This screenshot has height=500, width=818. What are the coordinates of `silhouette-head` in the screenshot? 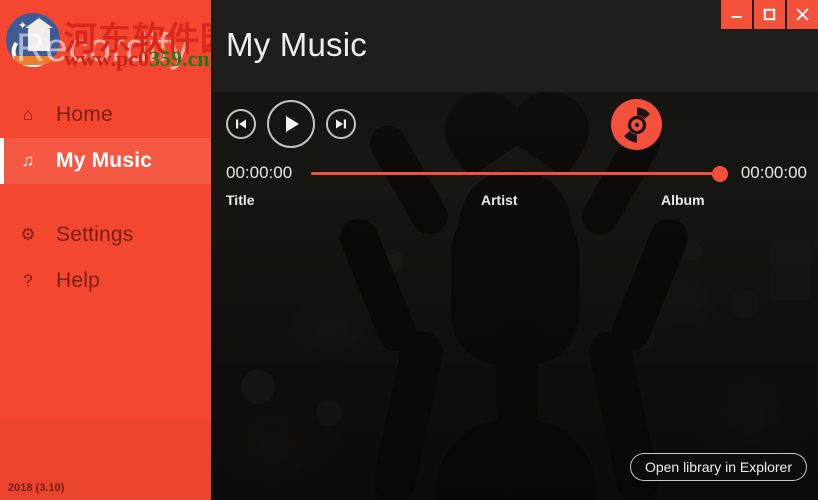 It's located at (515, 235).